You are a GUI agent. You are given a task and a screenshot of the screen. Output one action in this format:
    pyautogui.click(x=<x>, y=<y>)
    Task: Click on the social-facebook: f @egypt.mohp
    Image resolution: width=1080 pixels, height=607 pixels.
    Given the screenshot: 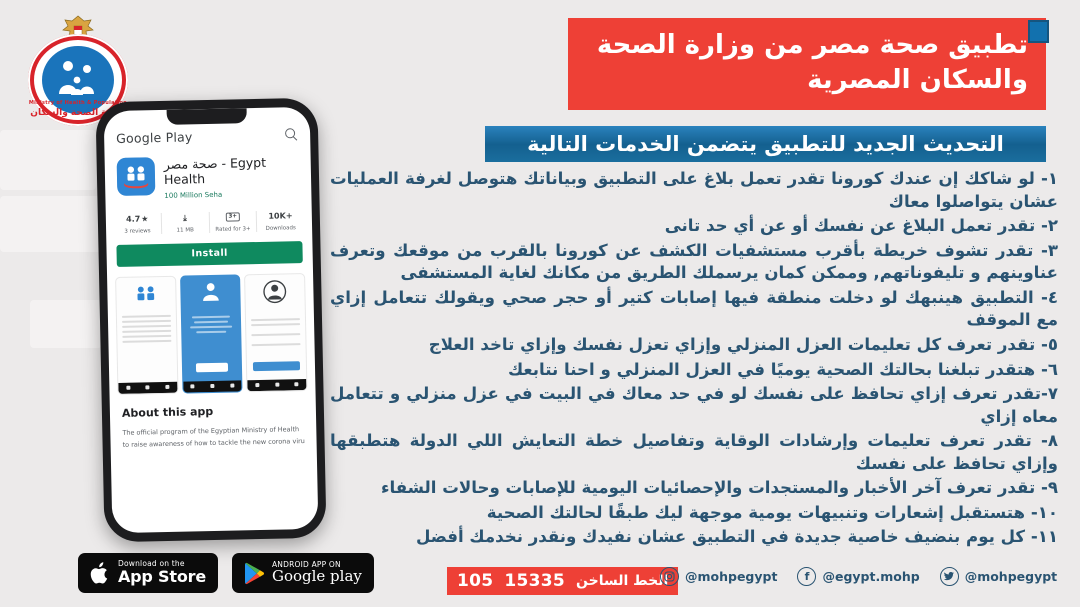 What is the action you would take?
    pyautogui.click(x=858, y=576)
    